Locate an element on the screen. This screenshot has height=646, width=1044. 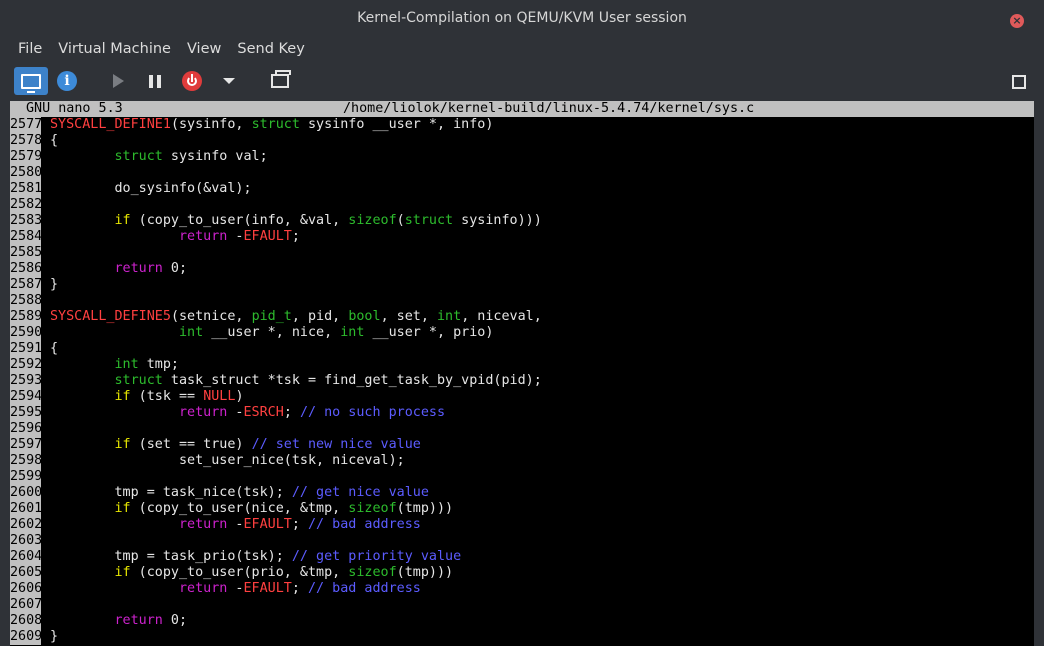
line-text: set_user_nice(tsk, niceval); is located at coordinates (227, 461).